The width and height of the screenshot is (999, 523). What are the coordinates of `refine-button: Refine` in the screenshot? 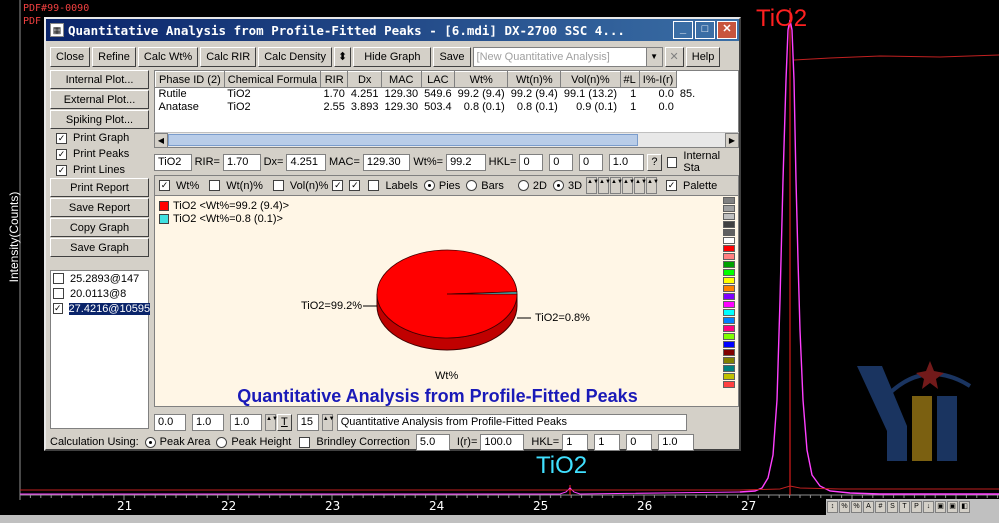 It's located at (114, 57).